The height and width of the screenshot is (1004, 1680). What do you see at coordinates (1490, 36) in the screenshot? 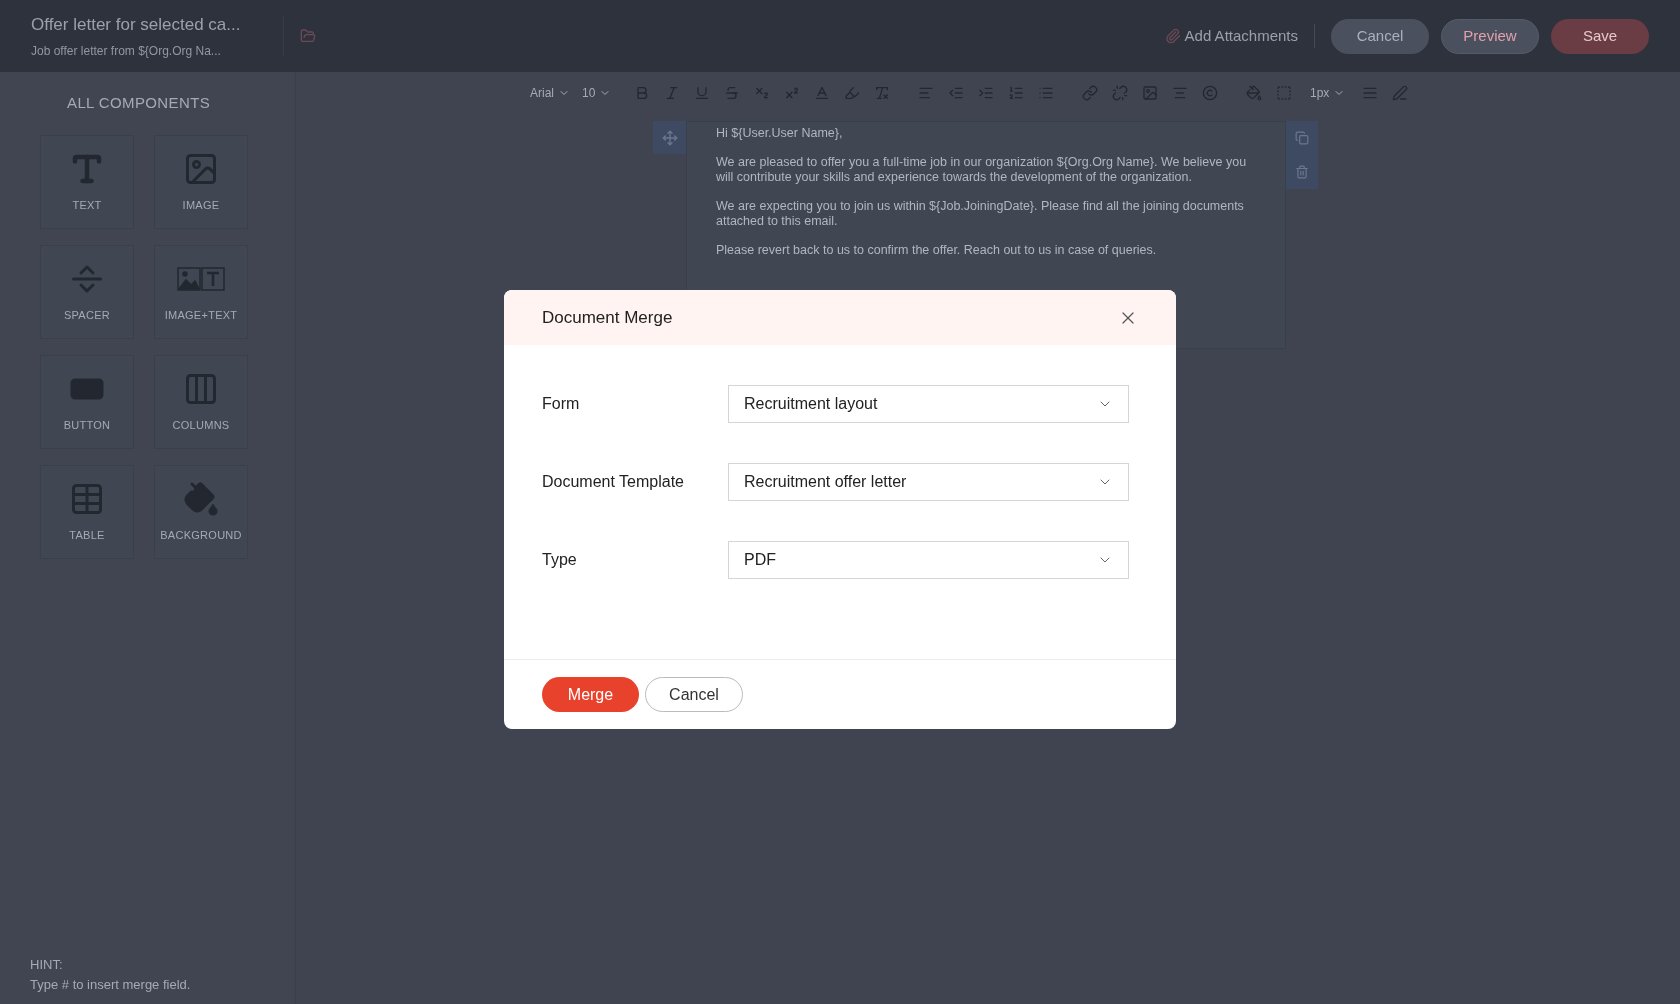
I see `header-button: Preview` at bounding box center [1490, 36].